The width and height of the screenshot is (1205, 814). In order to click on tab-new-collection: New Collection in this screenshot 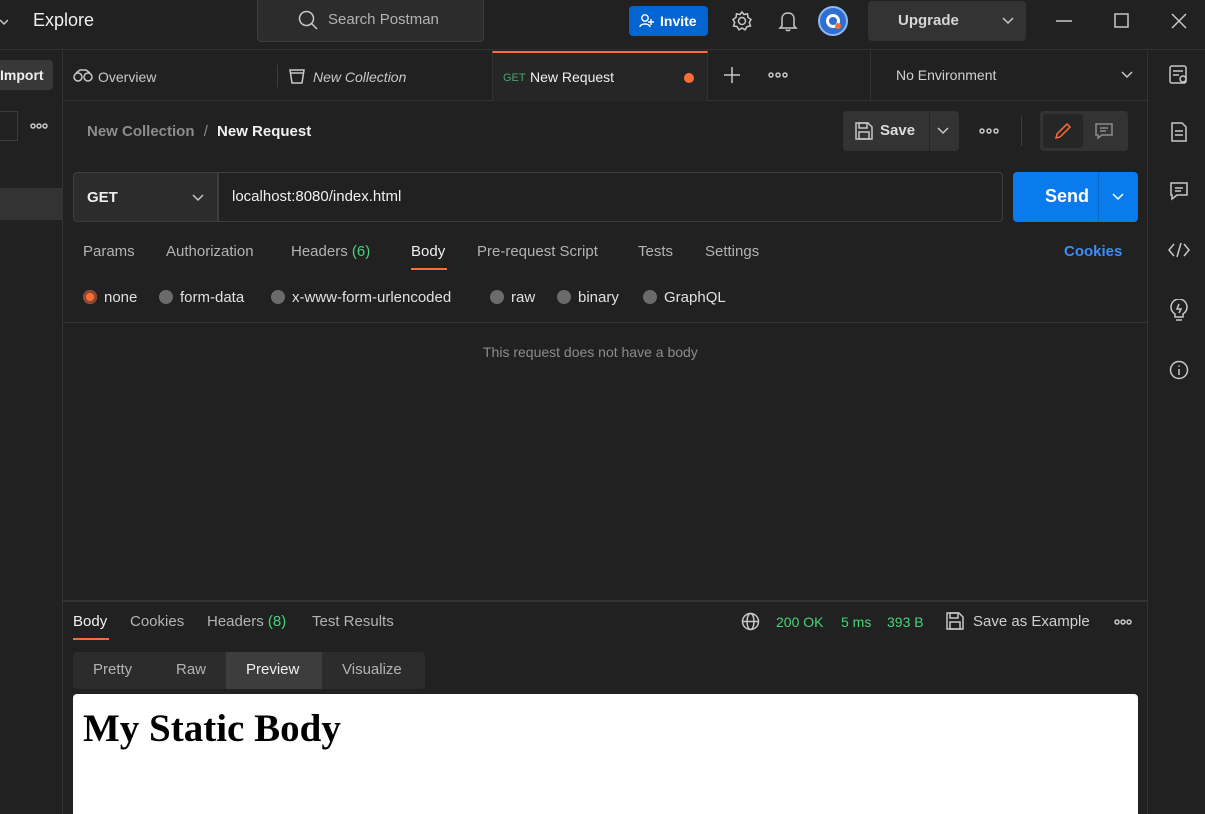, I will do `click(385, 76)`.